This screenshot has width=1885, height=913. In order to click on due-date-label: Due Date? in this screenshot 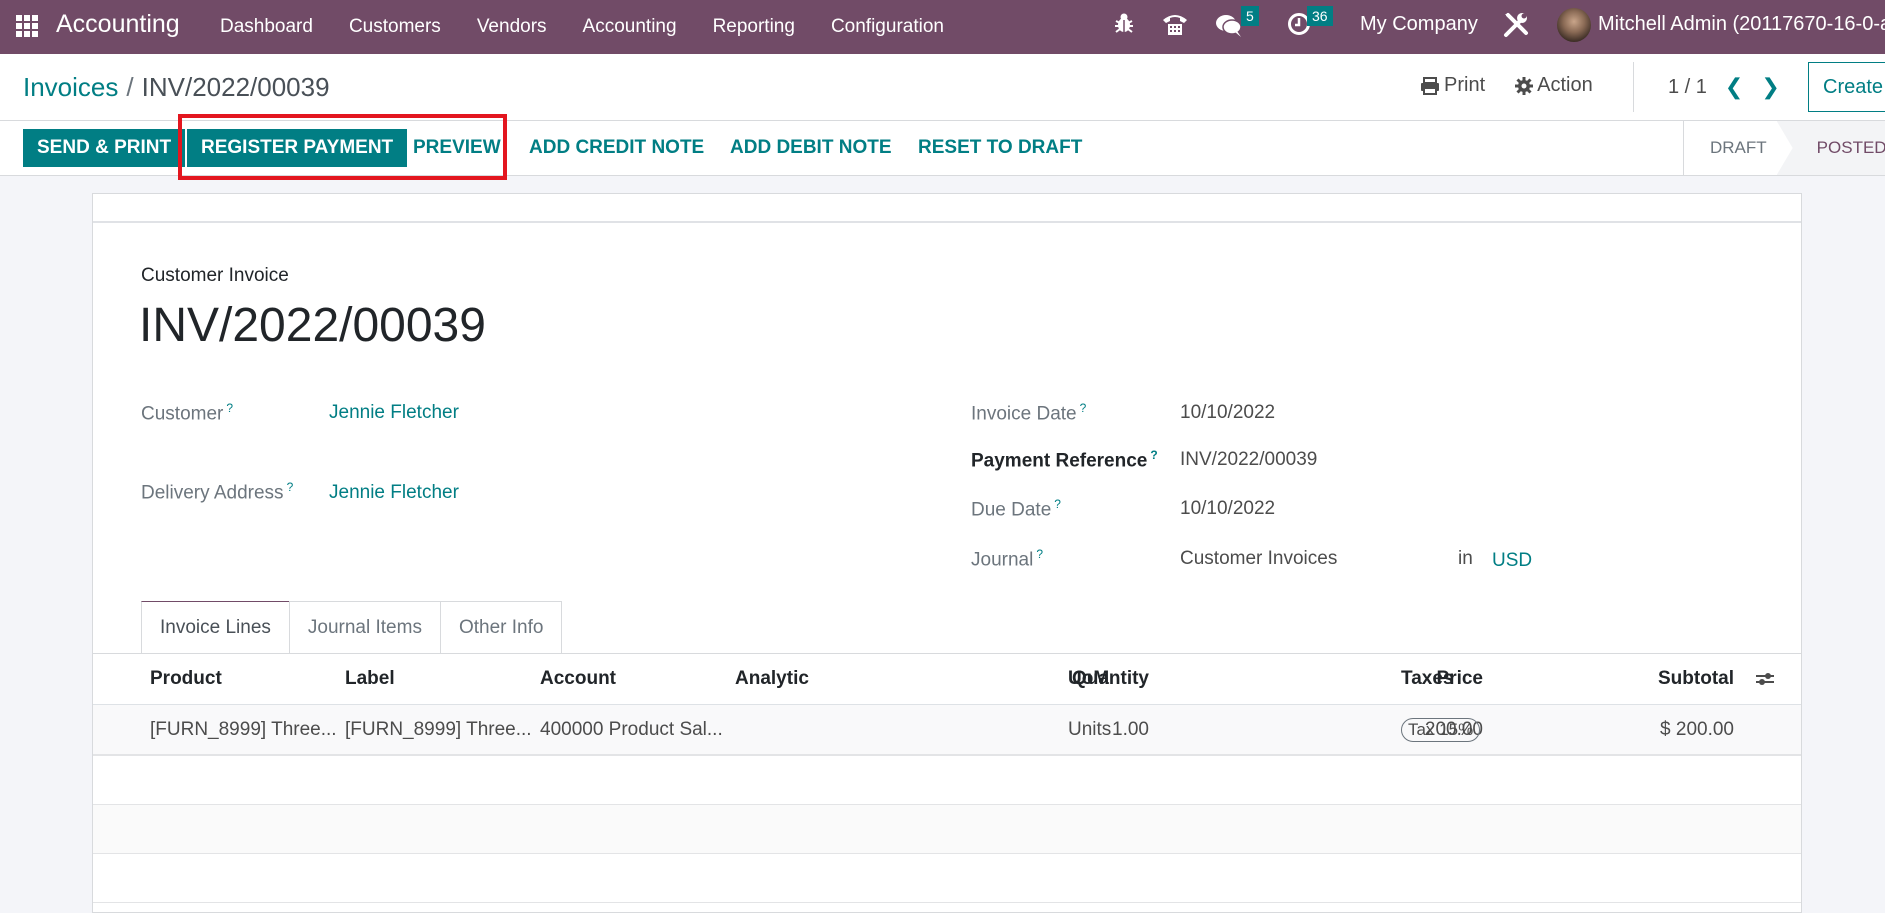, I will do `click(1016, 509)`.